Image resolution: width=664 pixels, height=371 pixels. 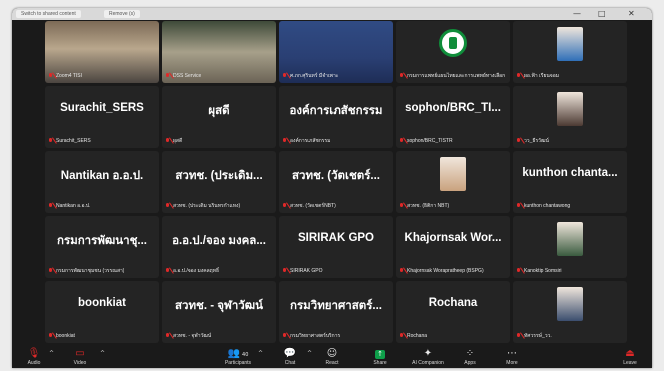 I want to click on participant-name-bar: สวทช. (ประเดิม นรินทรกำแหง), so click(x=219, y=206).